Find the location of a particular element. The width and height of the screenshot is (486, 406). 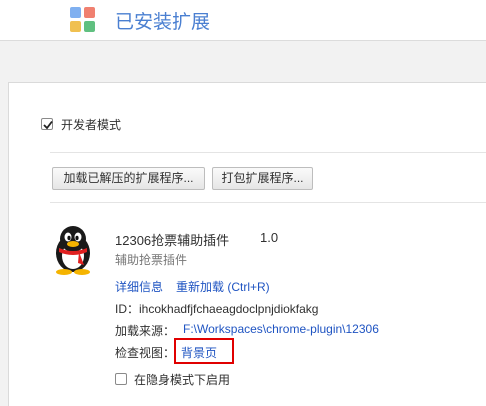

qq-penguin-icon is located at coordinates (73, 250).